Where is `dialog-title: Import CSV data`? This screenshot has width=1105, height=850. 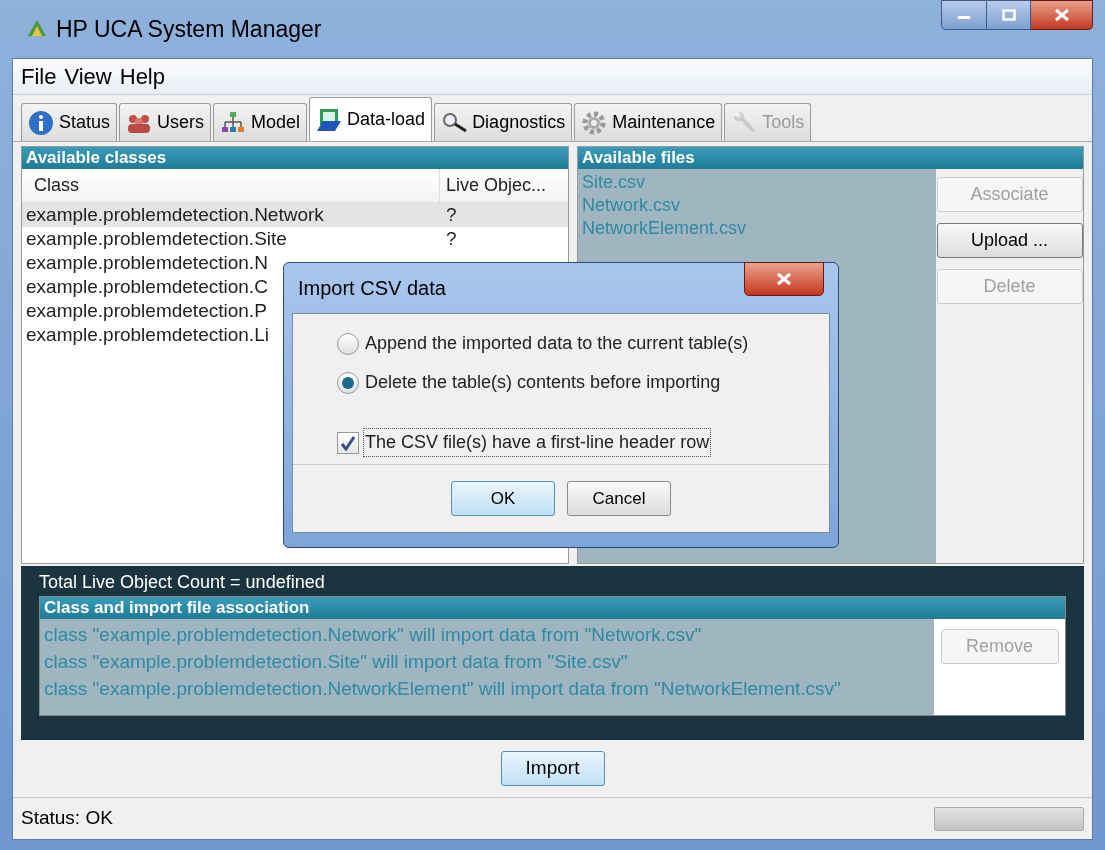
dialog-title: Import CSV data is located at coordinates (371, 288).